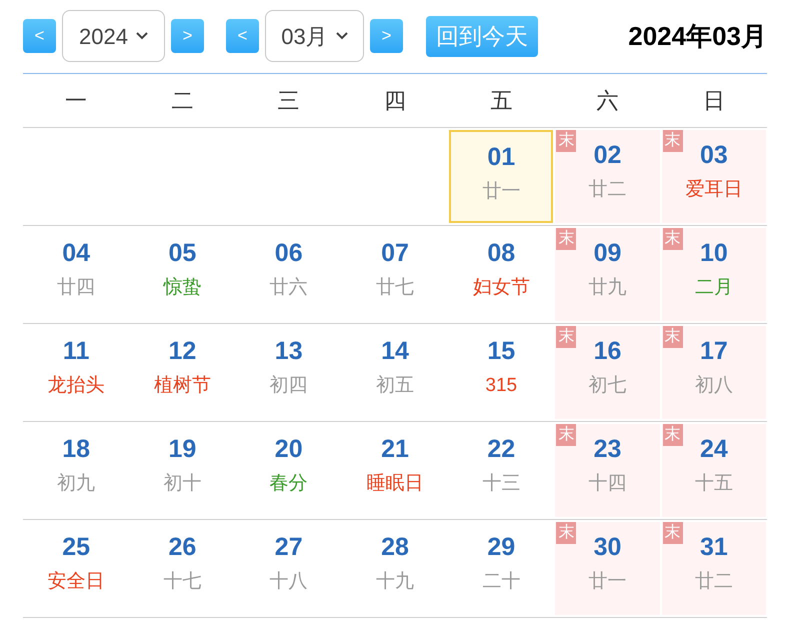 The height and width of the screenshot is (627, 790). What do you see at coordinates (713, 288) in the screenshot?
I see `lunar-date: 二月` at bounding box center [713, 288].